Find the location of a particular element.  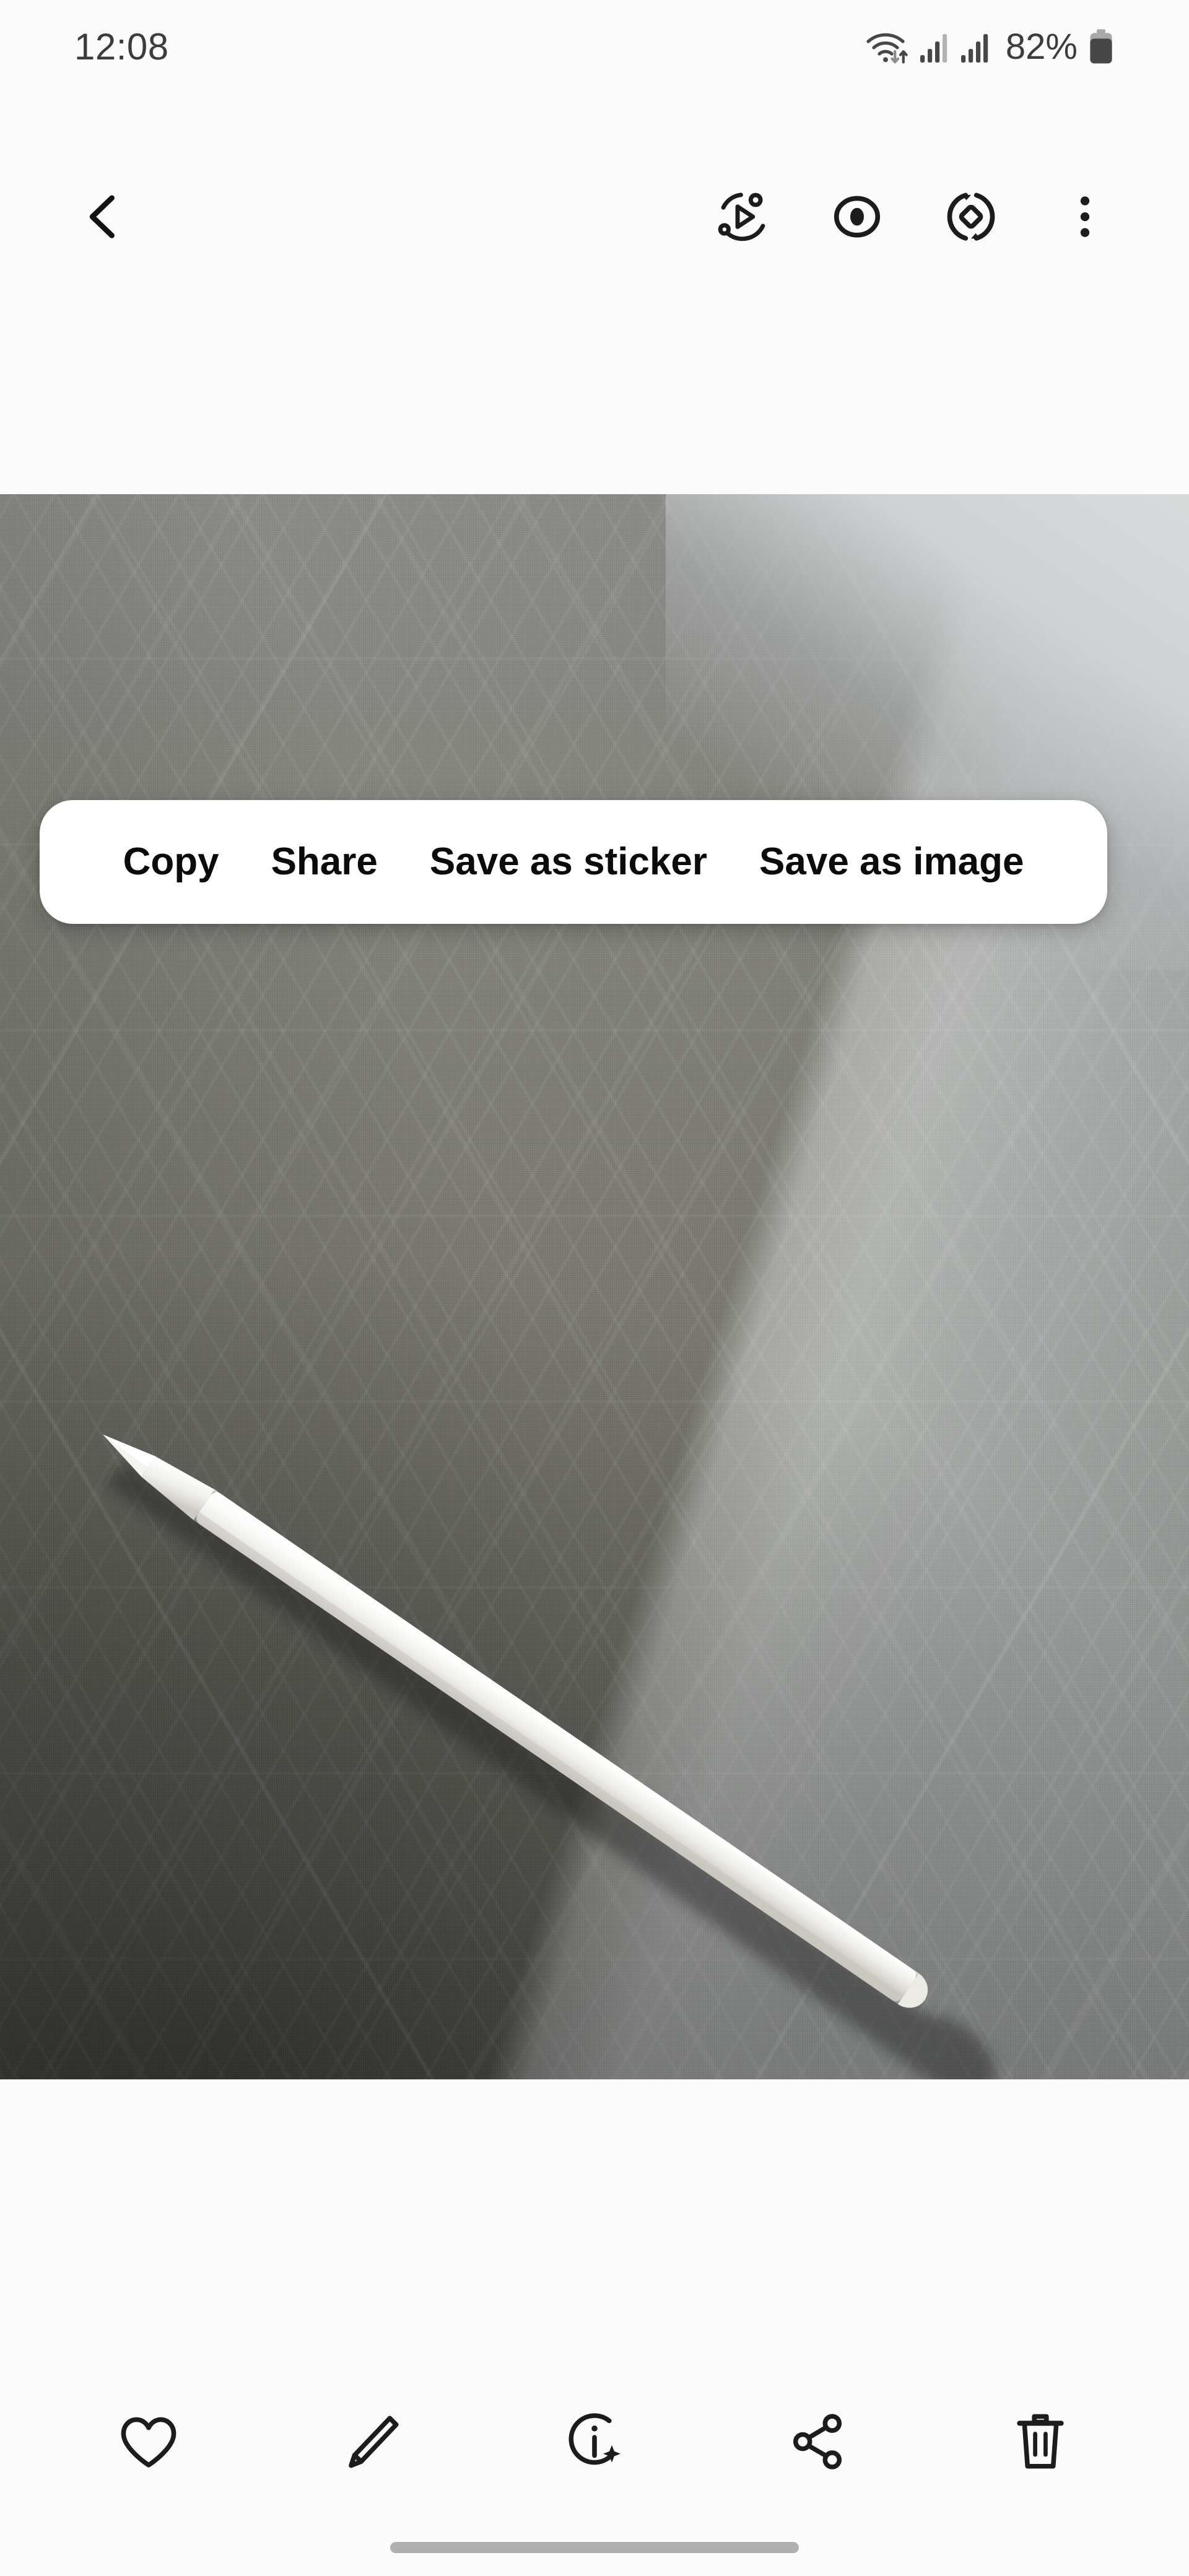

share-icon is located at coordinates (817, 2441).